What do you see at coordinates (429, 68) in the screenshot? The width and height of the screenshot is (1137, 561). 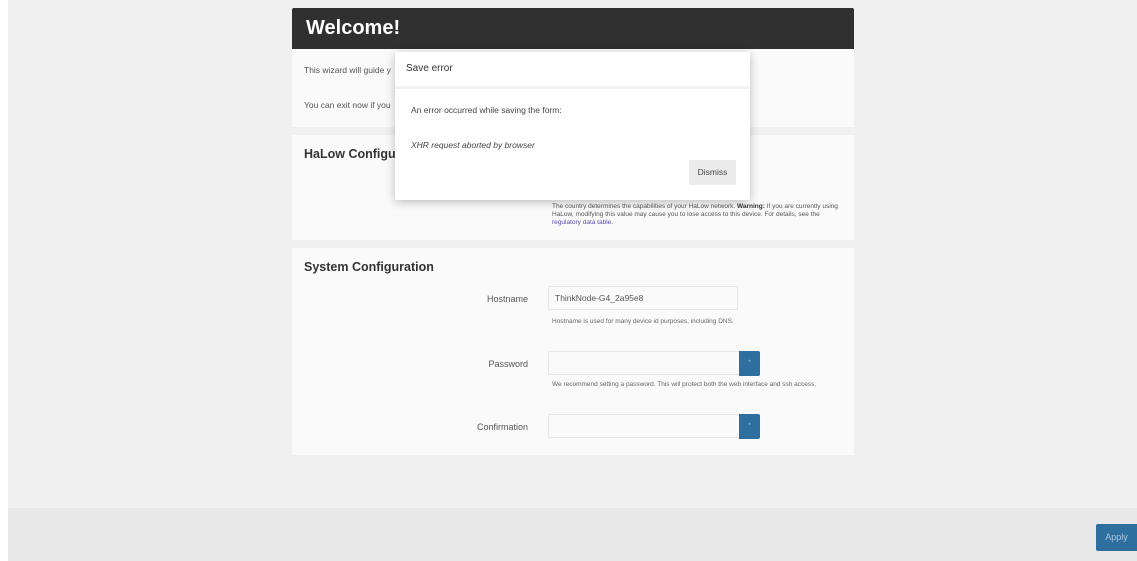 I see `dialog-title: Save error` at bounding box center [429, 68].